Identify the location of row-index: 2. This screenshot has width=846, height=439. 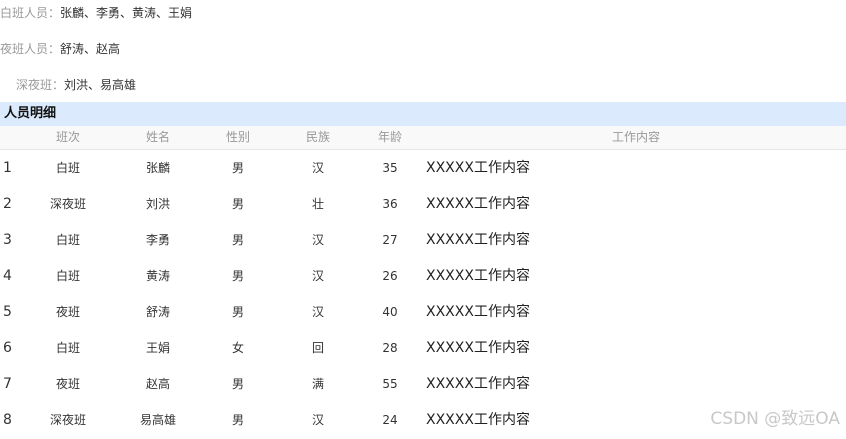
(7, 204).